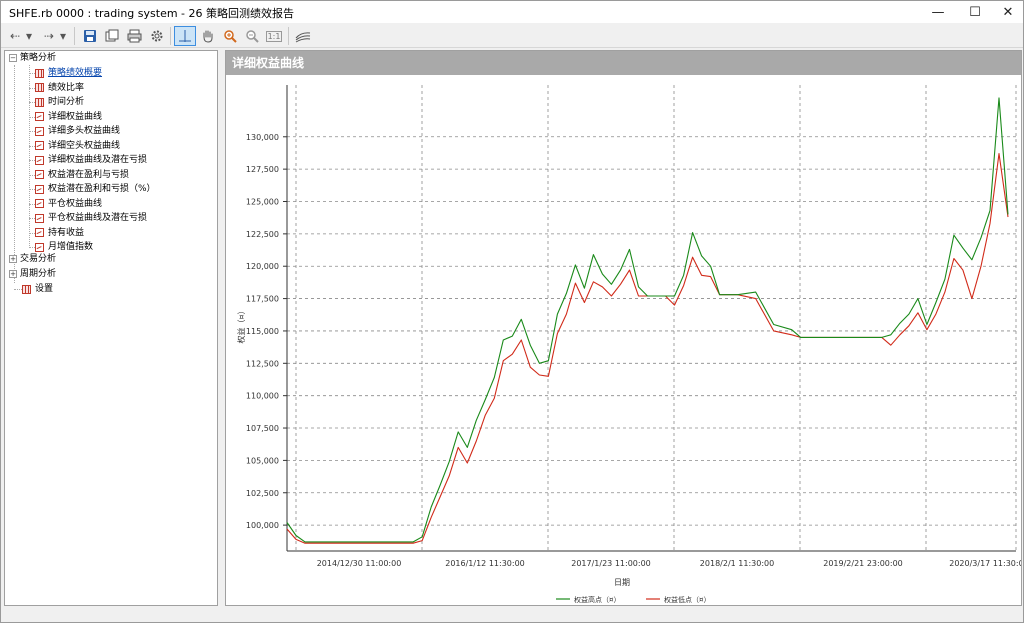 The height and width of the screenshot is (623, 1024). What do you see at coordinates (66, 87) in the screenshot?
I see `tree-item-label: 绩效比率` at bounding box center [66, 87].